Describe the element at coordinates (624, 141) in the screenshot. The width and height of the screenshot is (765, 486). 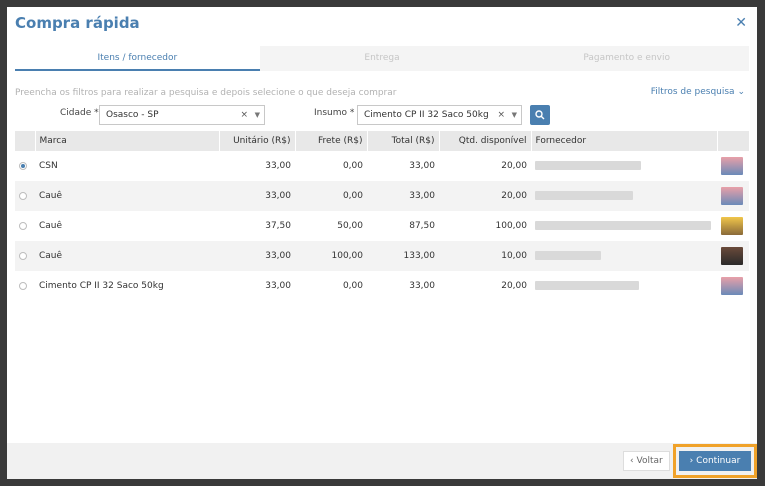
I see `col-supplier: Fornecedor` at that location.